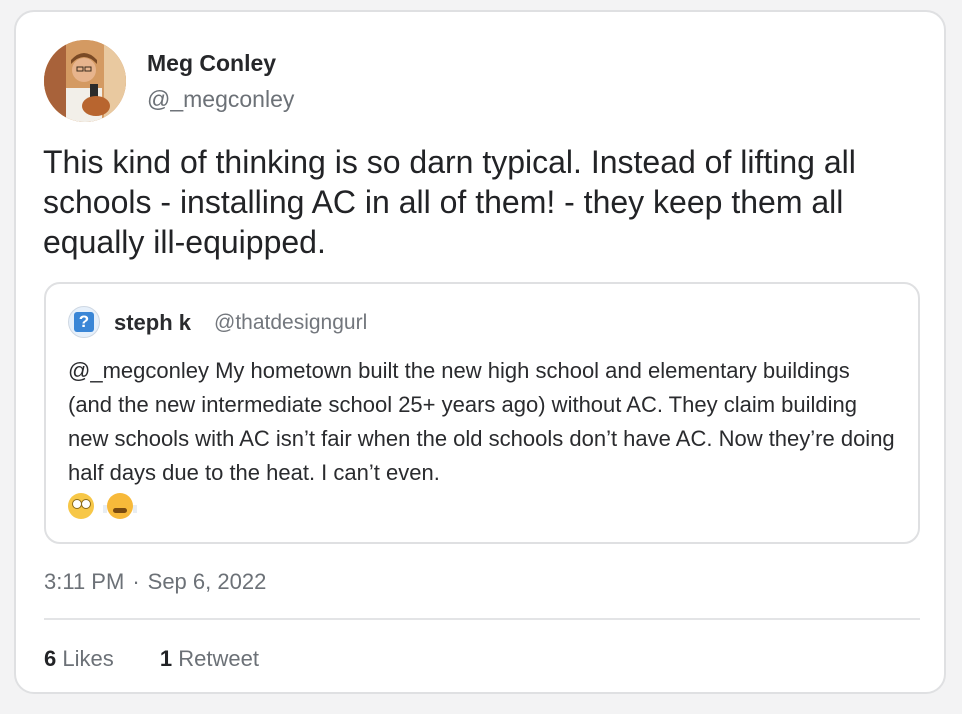  Describe the element at coordinates (50, 658) in the screenshot. I see `likes-count: 6` at that location.